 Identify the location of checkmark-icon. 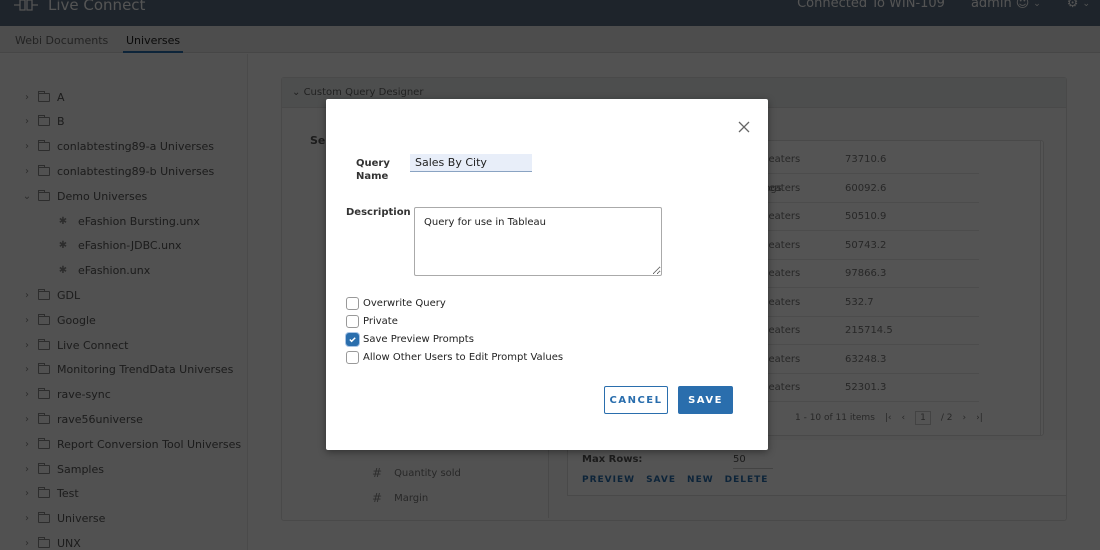
(352, 340).